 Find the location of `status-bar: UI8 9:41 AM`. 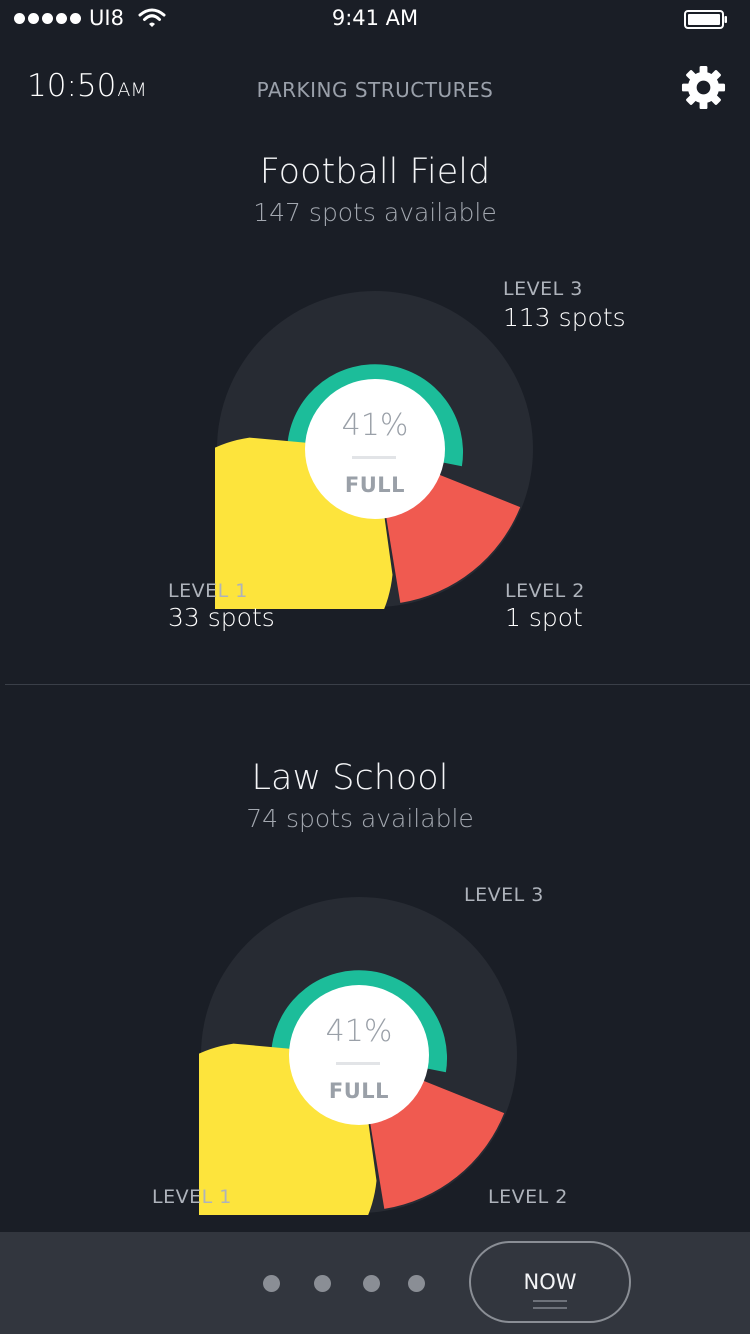

status-bar: UI8 9:41 AM is located at coordinates (375, 20).